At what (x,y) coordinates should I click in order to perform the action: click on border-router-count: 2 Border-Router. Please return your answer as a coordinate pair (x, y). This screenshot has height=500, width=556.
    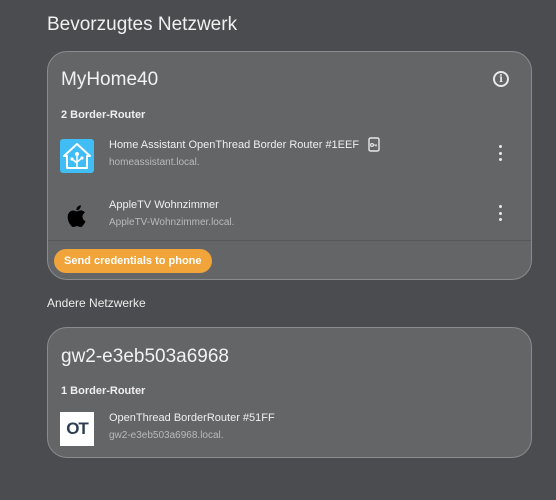
    Looking at the image, I should click on (103, 115).